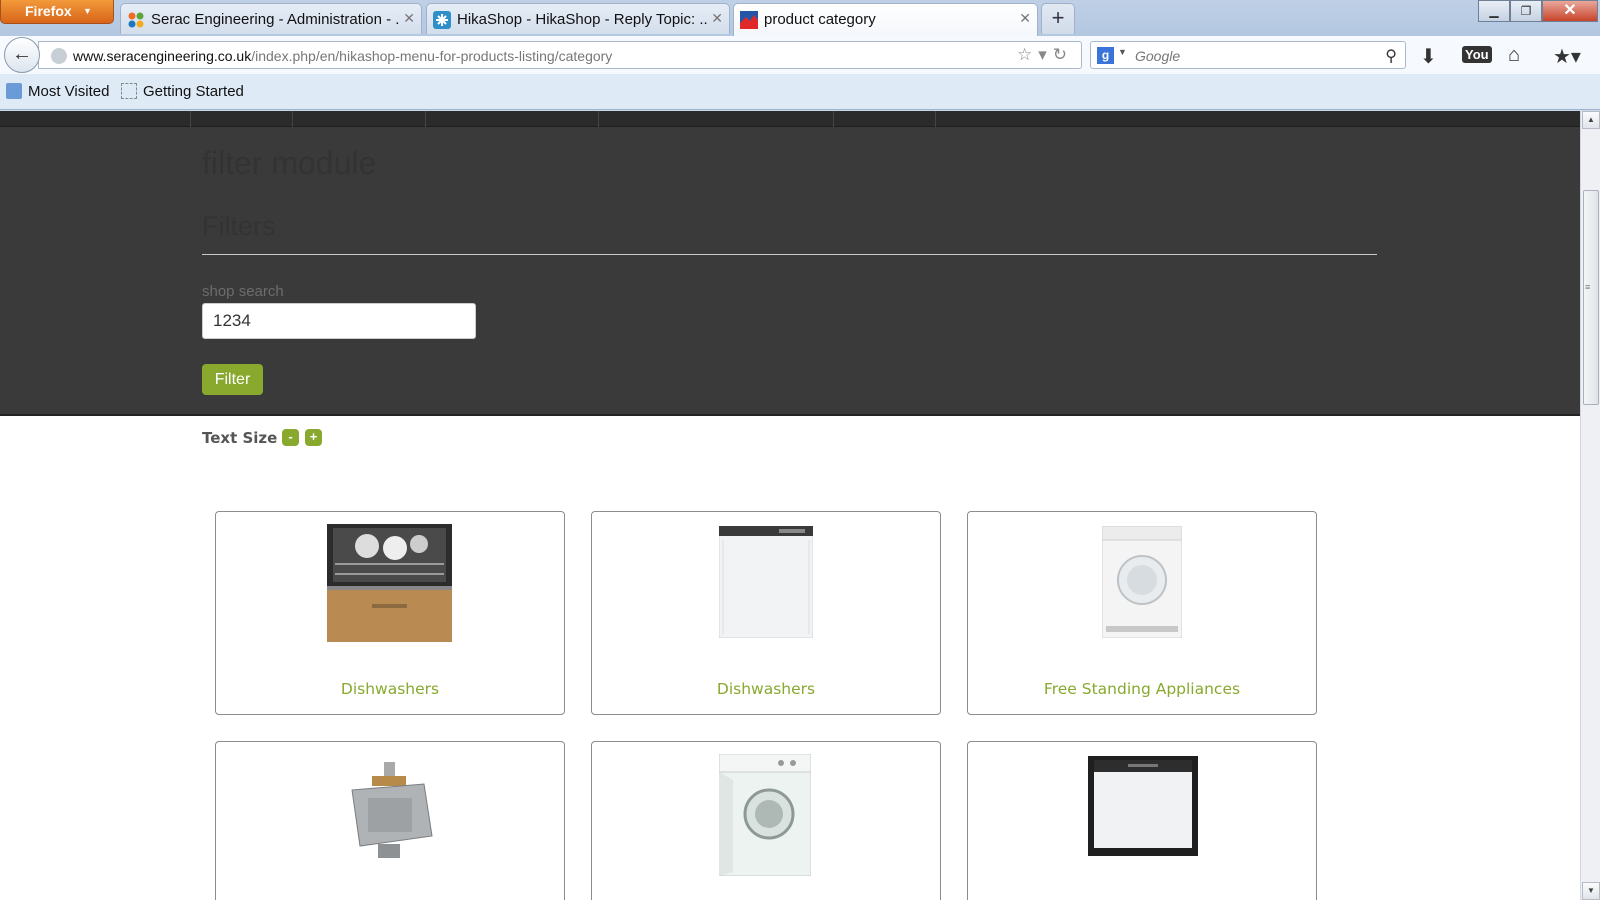  What do you see at coordinates (1105, 55) in the screenshot?
I see `google-engine-icon: g` at bounding box center [1105, 55].